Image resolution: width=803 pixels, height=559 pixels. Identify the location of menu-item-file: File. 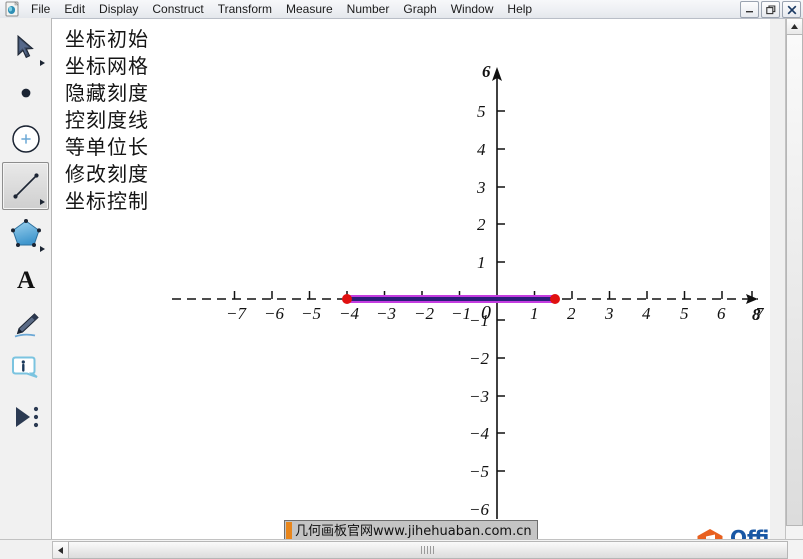
(40, 9).